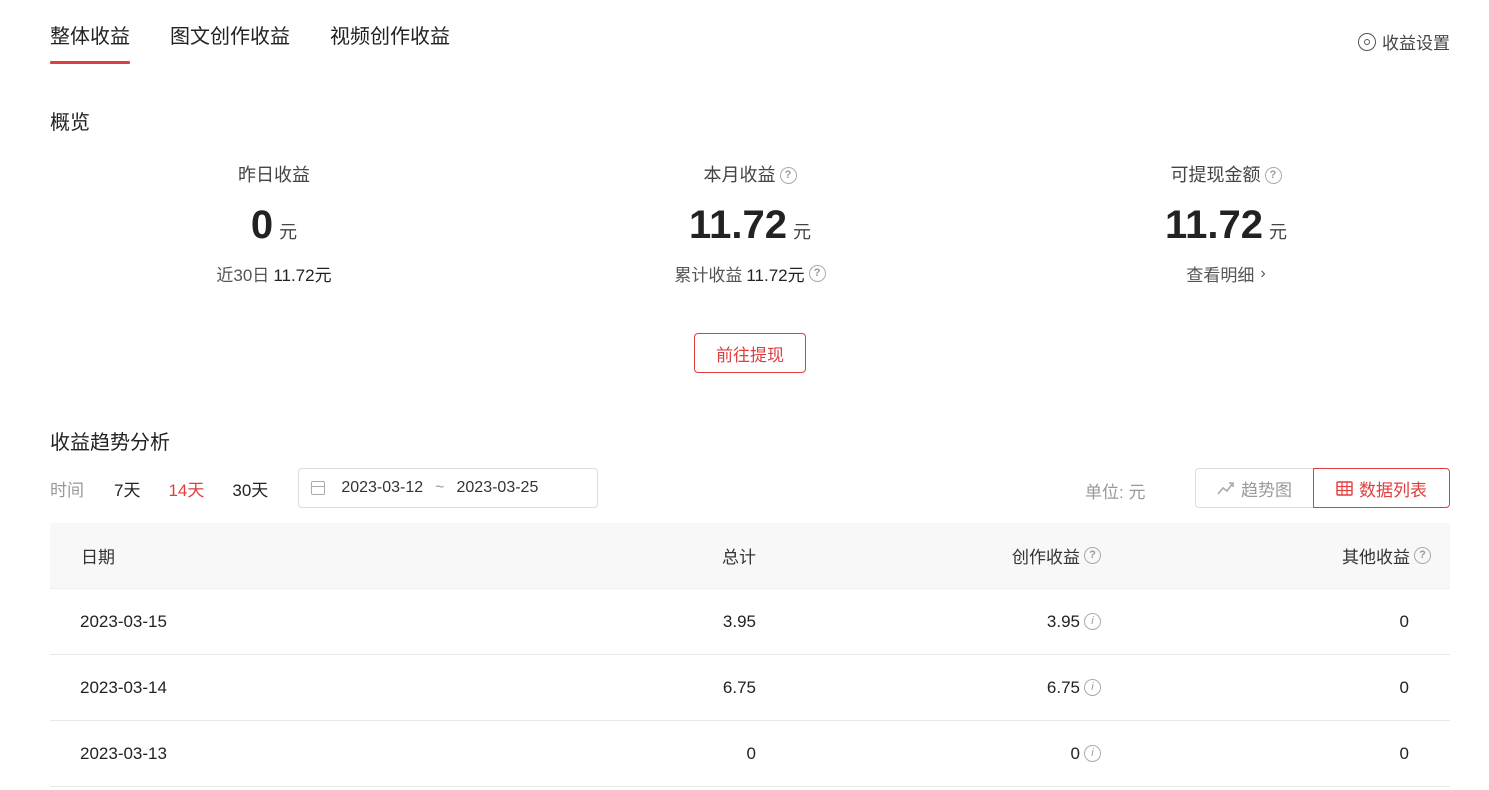  What do you see at coordinates (1215, 175) in the screenshot?
I see `stat-withdrawable-label: 可提现金额` at bounding box center [1215, 175].